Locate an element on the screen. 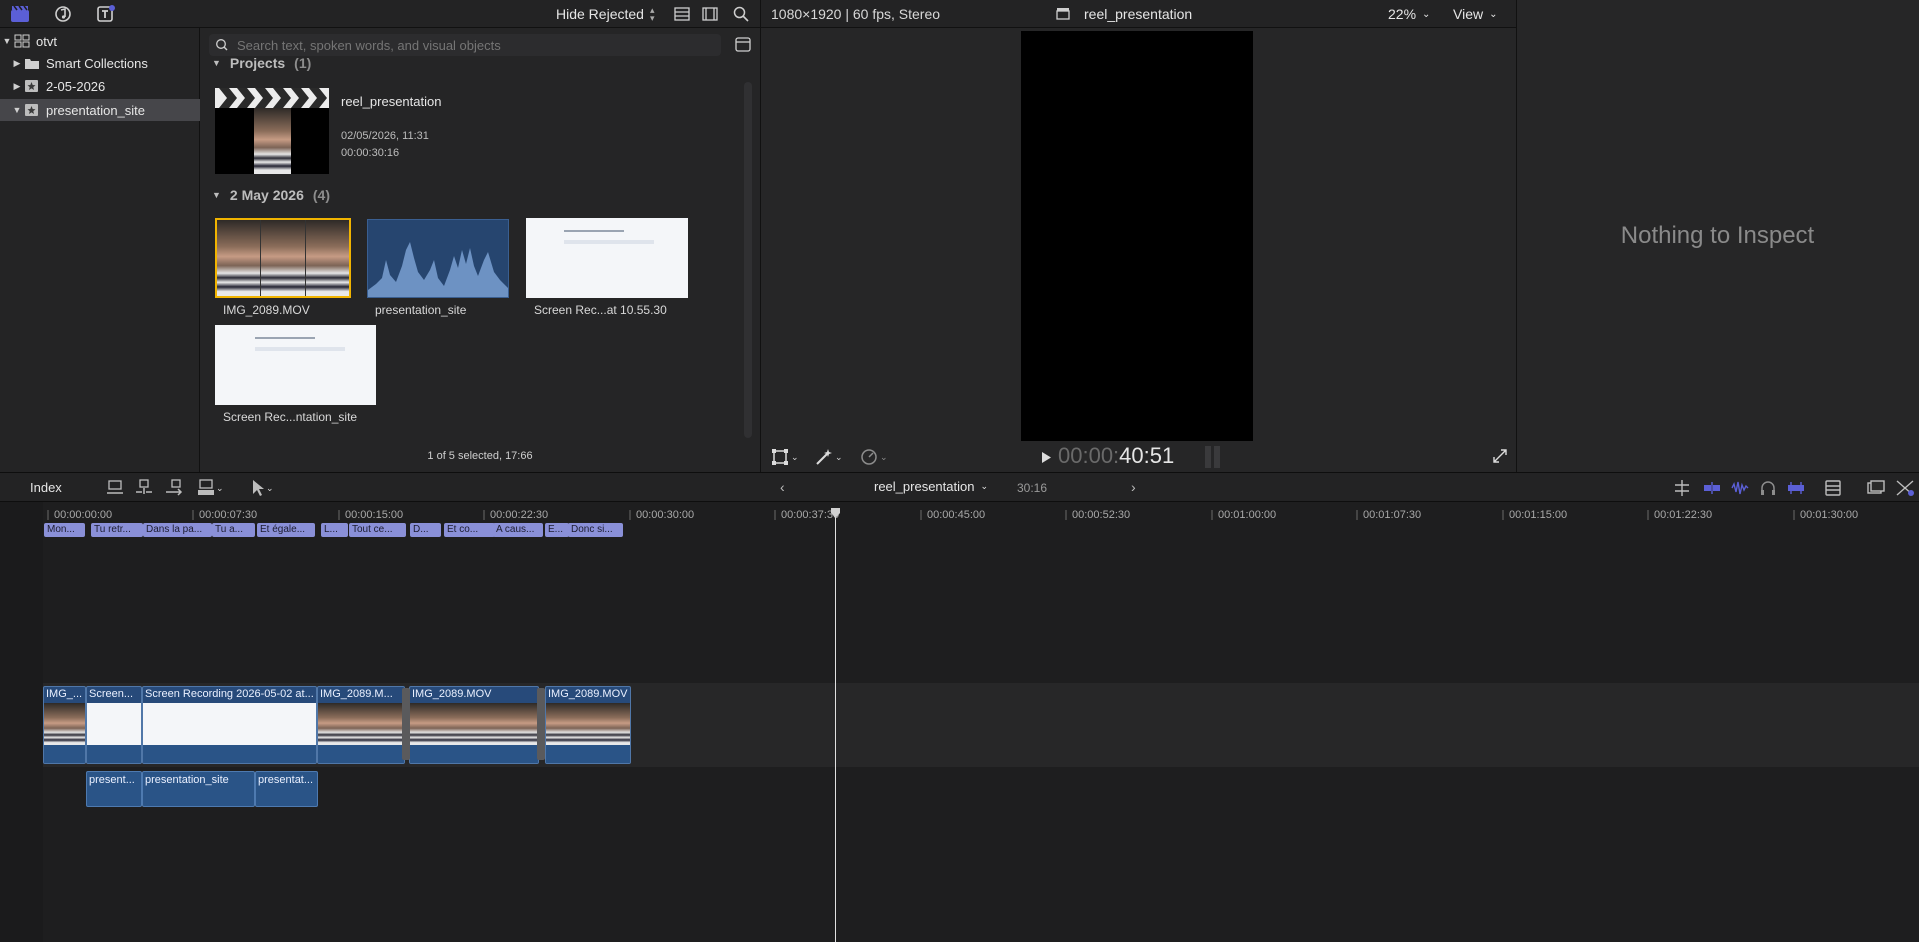 The width and height of the screenshot is (1919, 942). playhead-handle is located at coordinates (835, 513).